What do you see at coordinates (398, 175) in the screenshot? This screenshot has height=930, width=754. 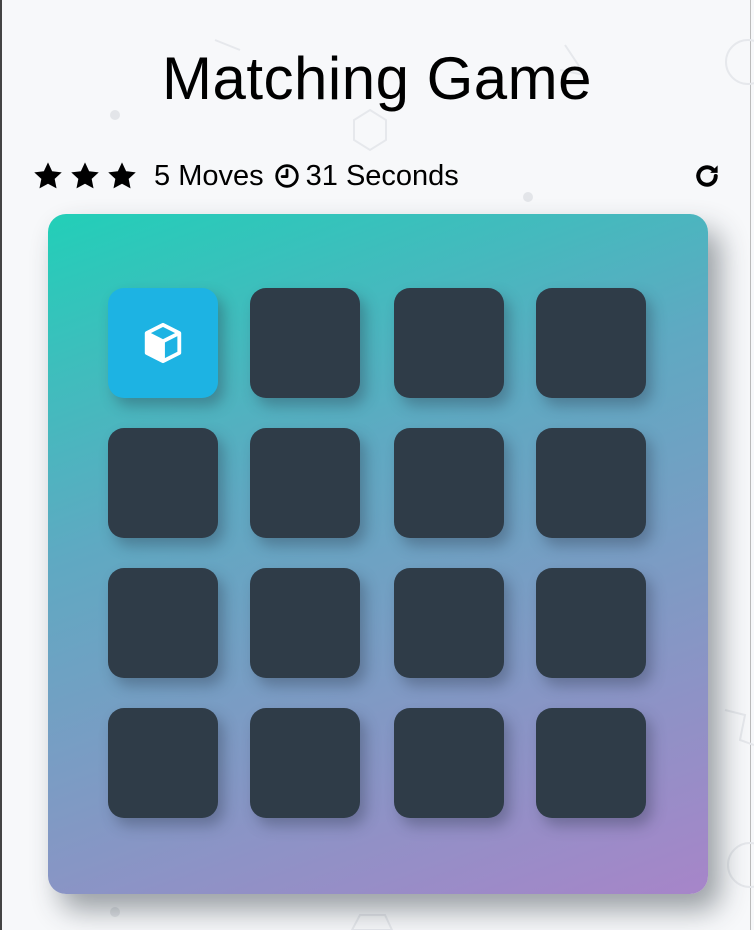 I see `seconds-label: Seconds` at bounding box center [398, 175].